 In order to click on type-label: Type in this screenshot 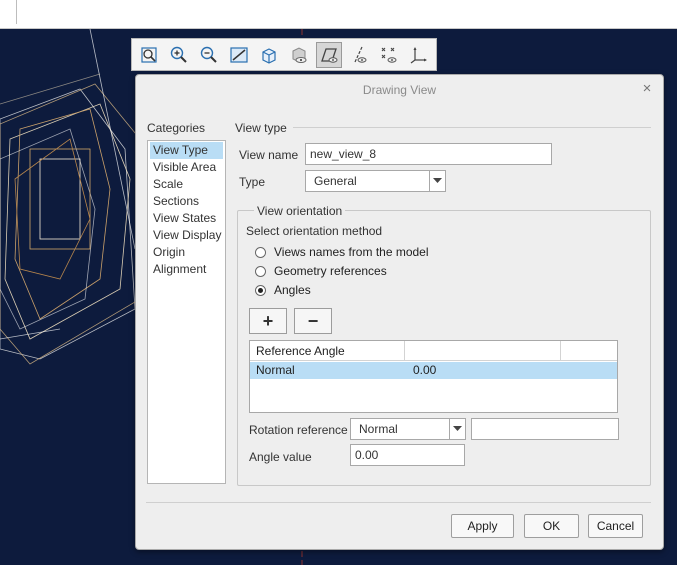, I will do `click(252, 182)`.